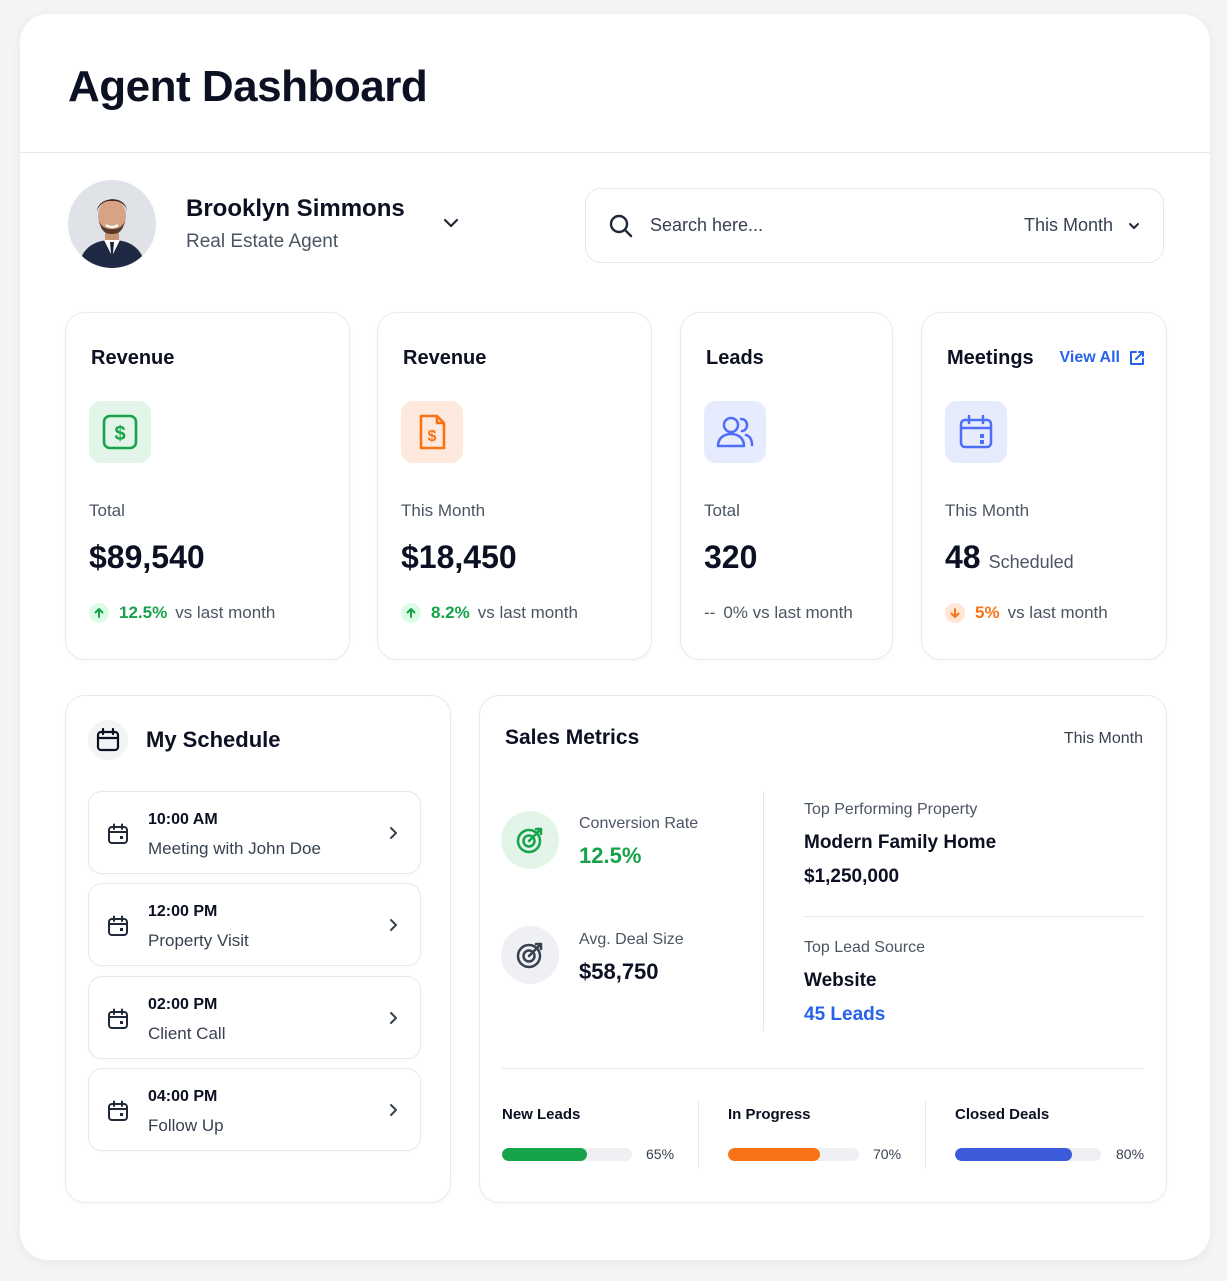 The height and width of the screenshot is (1281, 1227). What do you see at coordinates (1044, 486) in the screenshot?
I see `stat-card-meetings: Meetings View All This Month 48 Scheduled` at bounding box center [1044, 486].